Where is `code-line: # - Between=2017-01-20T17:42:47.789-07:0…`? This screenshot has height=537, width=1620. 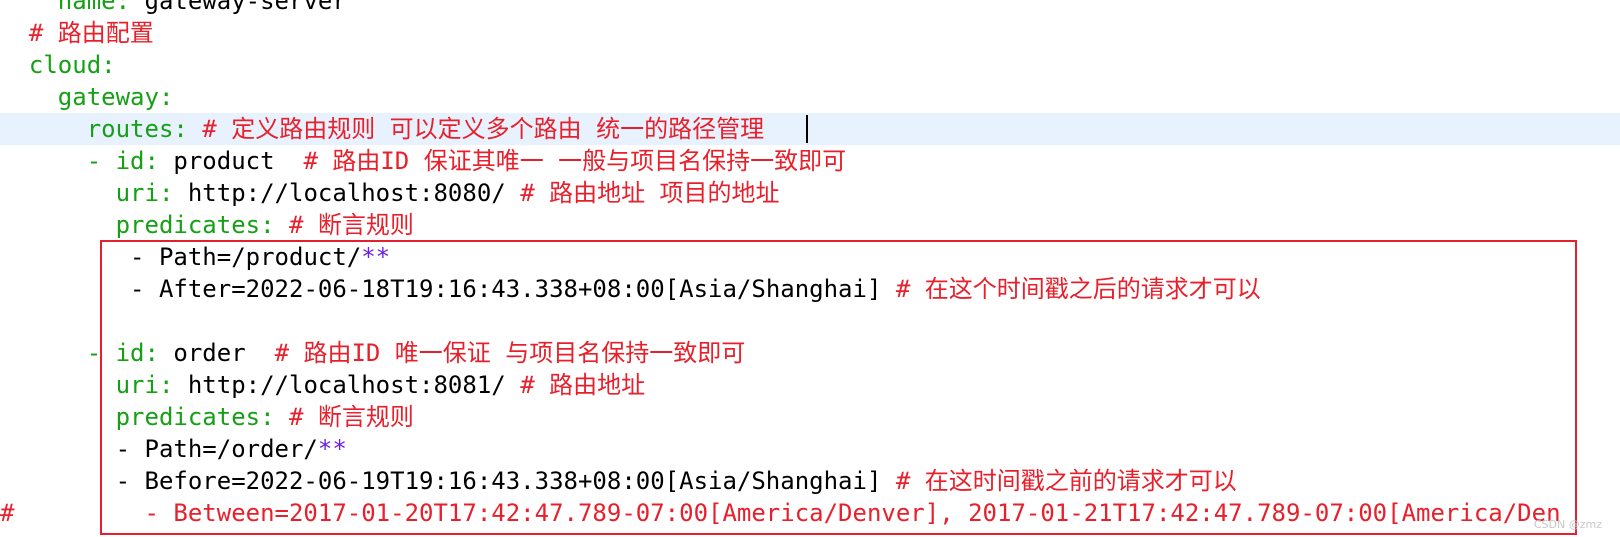 code-line: # - Between=2017-01-20T17:42:47.789-07:0… is located at coordinates (810, 513).